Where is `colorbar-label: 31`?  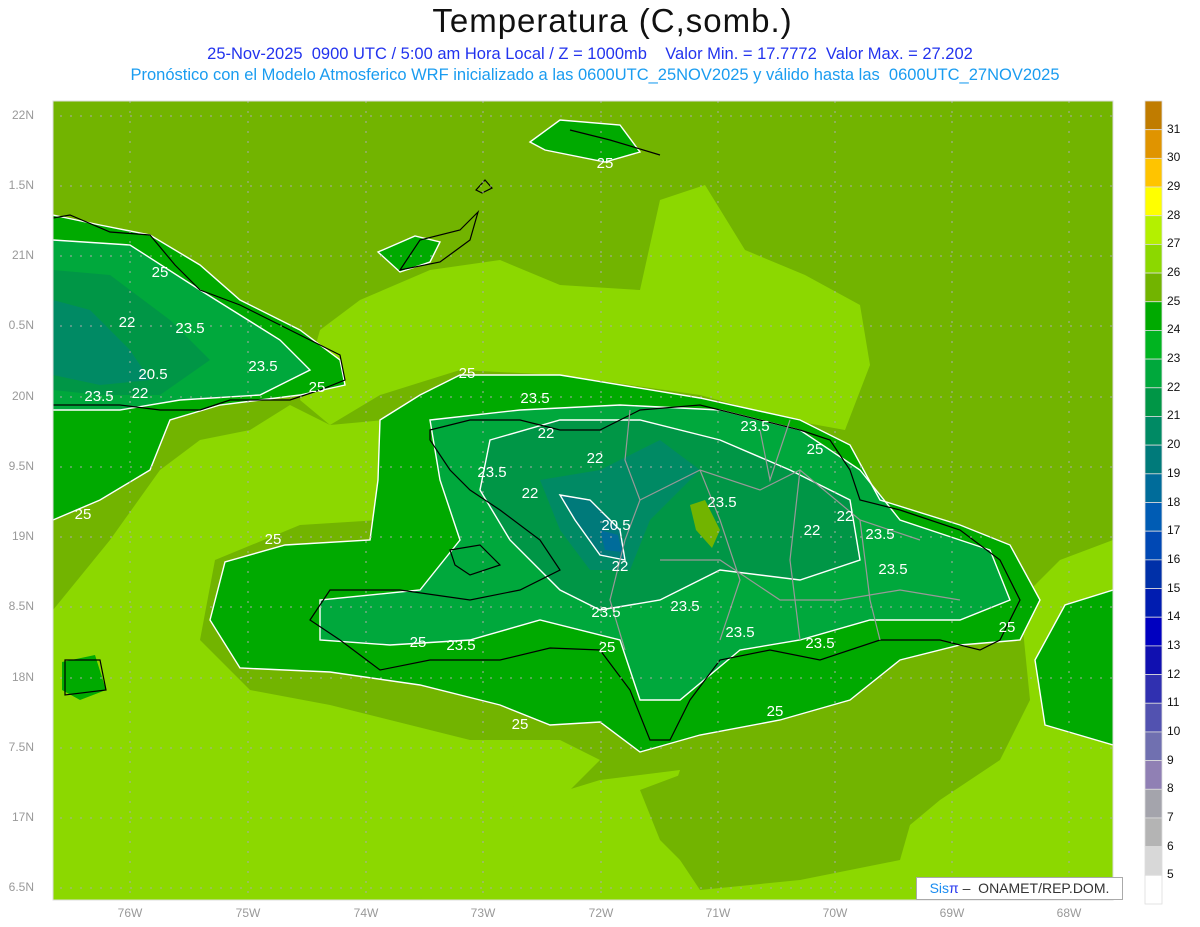 colorbar-label: 31 is located at coordinates (1174, 128).